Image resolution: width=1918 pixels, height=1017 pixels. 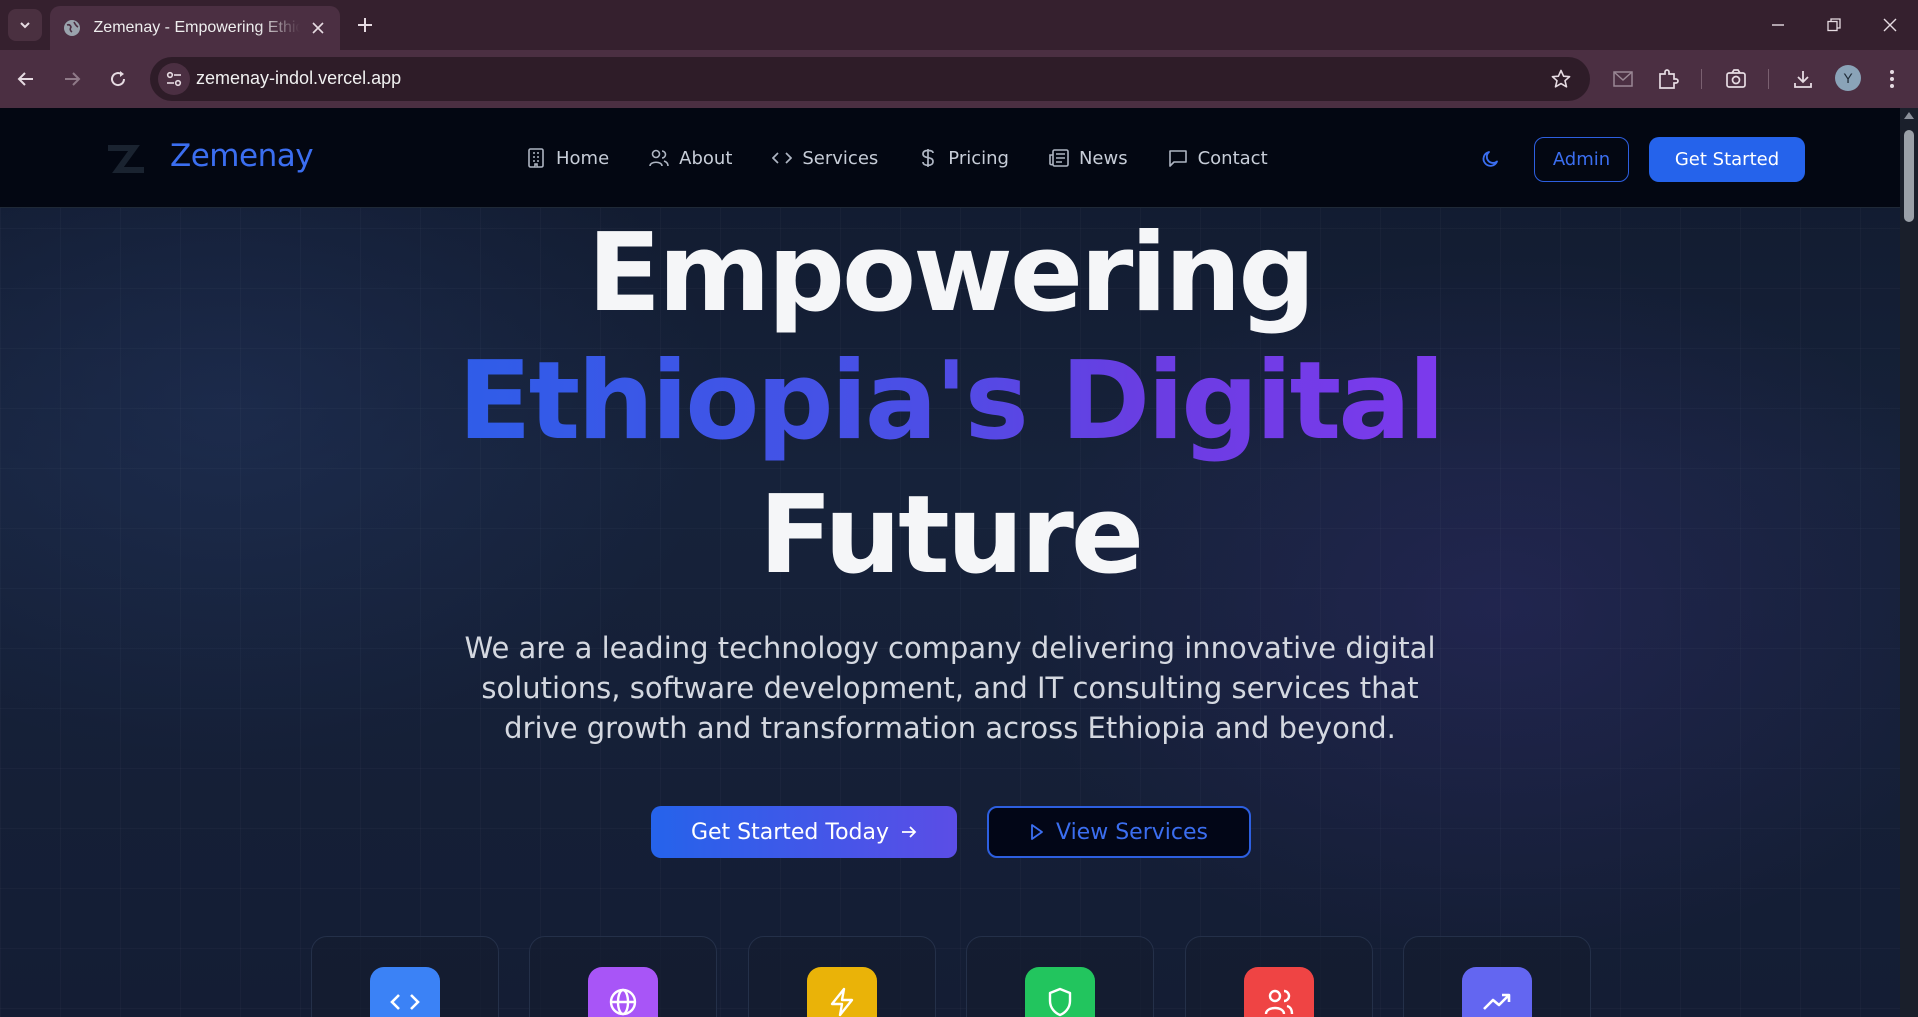 What do you see at coordinates (1132, 832) in the screenshot?
I see `view-services-label: View Services` at bounding box center [1132, 832].